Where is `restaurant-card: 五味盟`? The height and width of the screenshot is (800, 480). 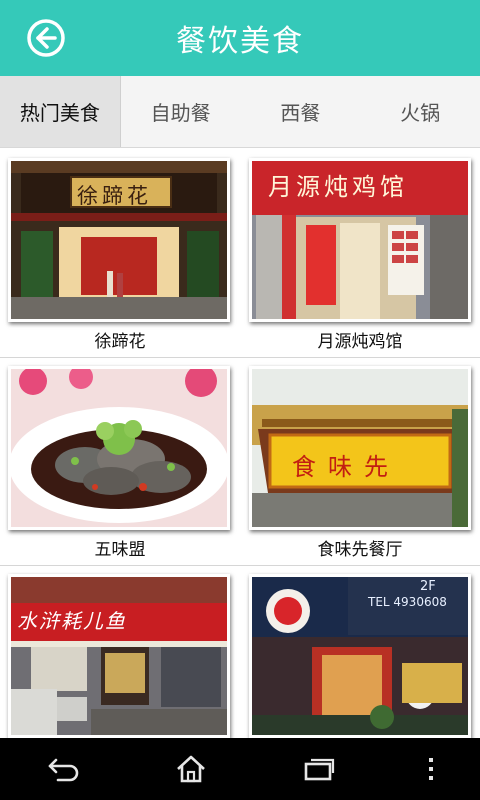 restaurant-card: 五味盟 is located at coordinates (120, 462).